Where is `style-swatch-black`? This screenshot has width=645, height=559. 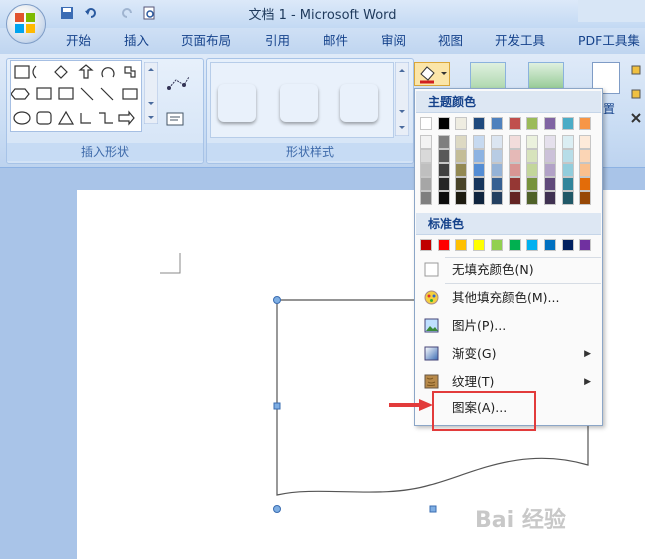
style-swatch-black is located at coordinates (237, 103).